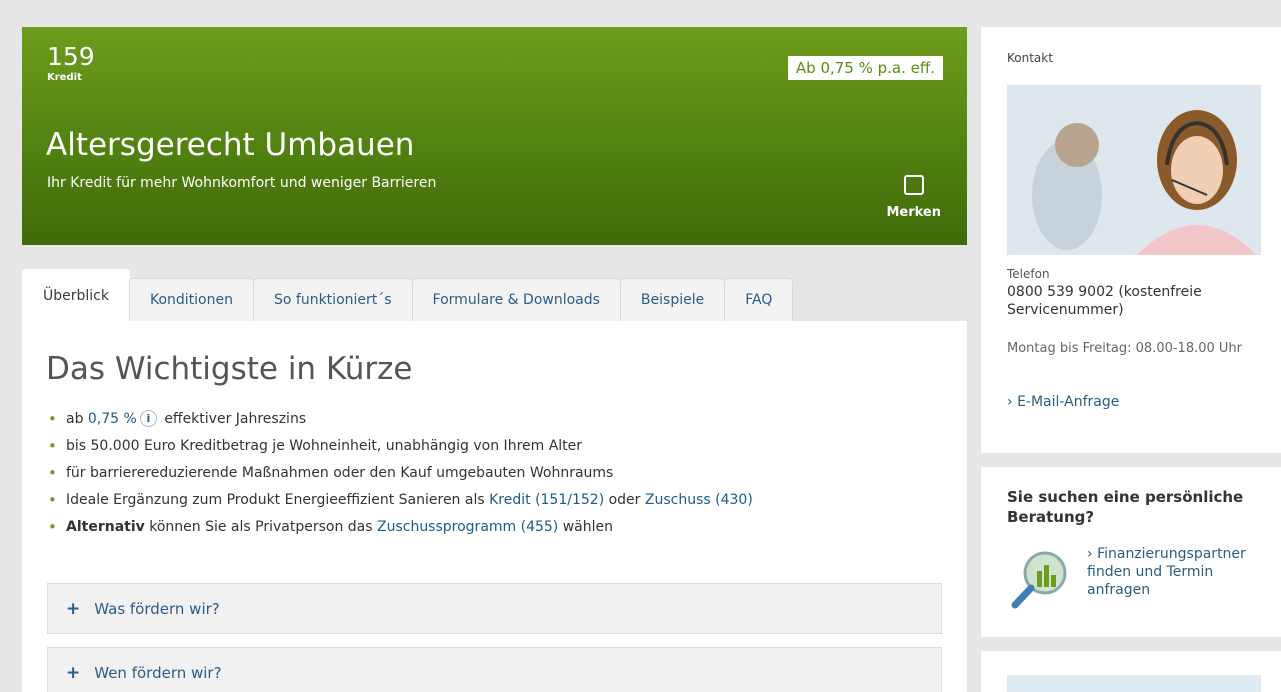 This screenshot has height=692, width=1281. What do you see at coordinates (1028, 274) in the screenshot?
I see `phone-label: Telefon` at bounding box center [1028, 274].